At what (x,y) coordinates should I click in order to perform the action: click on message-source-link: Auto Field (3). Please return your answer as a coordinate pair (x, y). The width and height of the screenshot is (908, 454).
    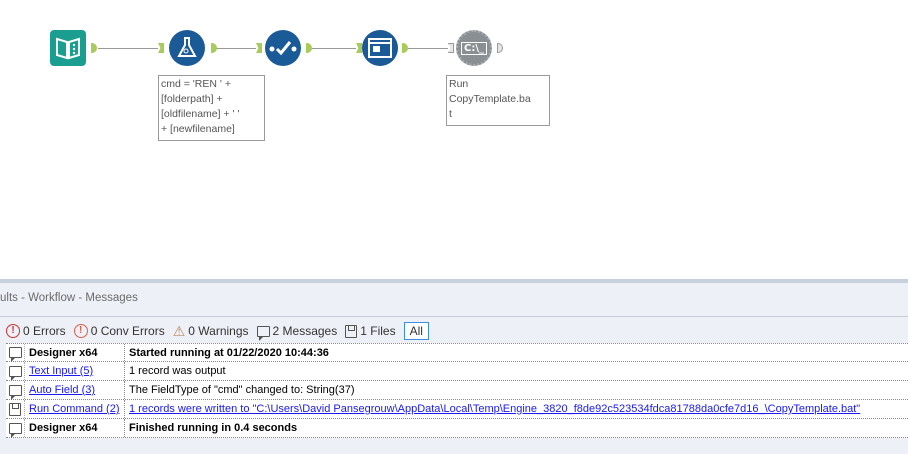
    Looking at the image, I should click on (62, 390).